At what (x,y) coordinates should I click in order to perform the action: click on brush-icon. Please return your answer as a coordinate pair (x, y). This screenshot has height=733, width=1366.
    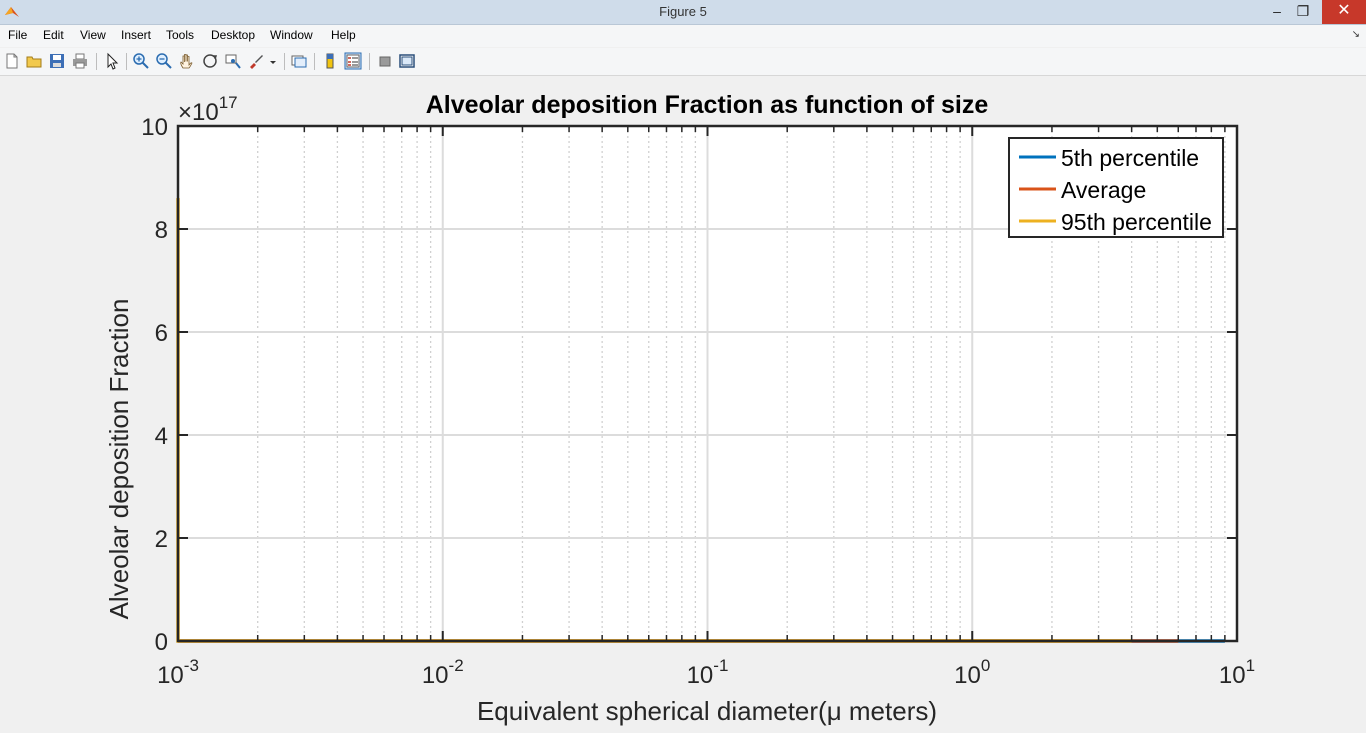
    Looking at the image, I should click on (256, 61).